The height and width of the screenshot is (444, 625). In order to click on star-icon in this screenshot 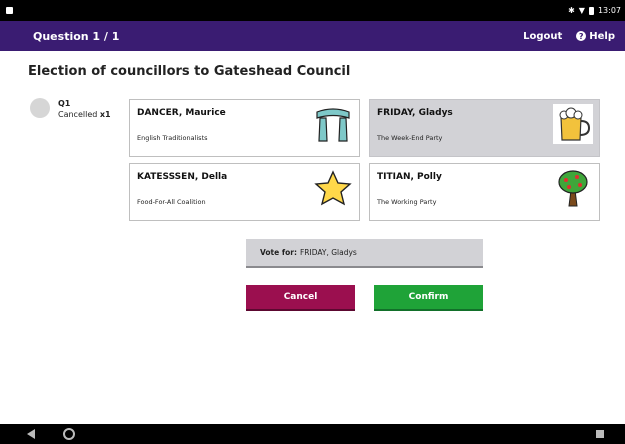, I will do `click(333, 188)`.